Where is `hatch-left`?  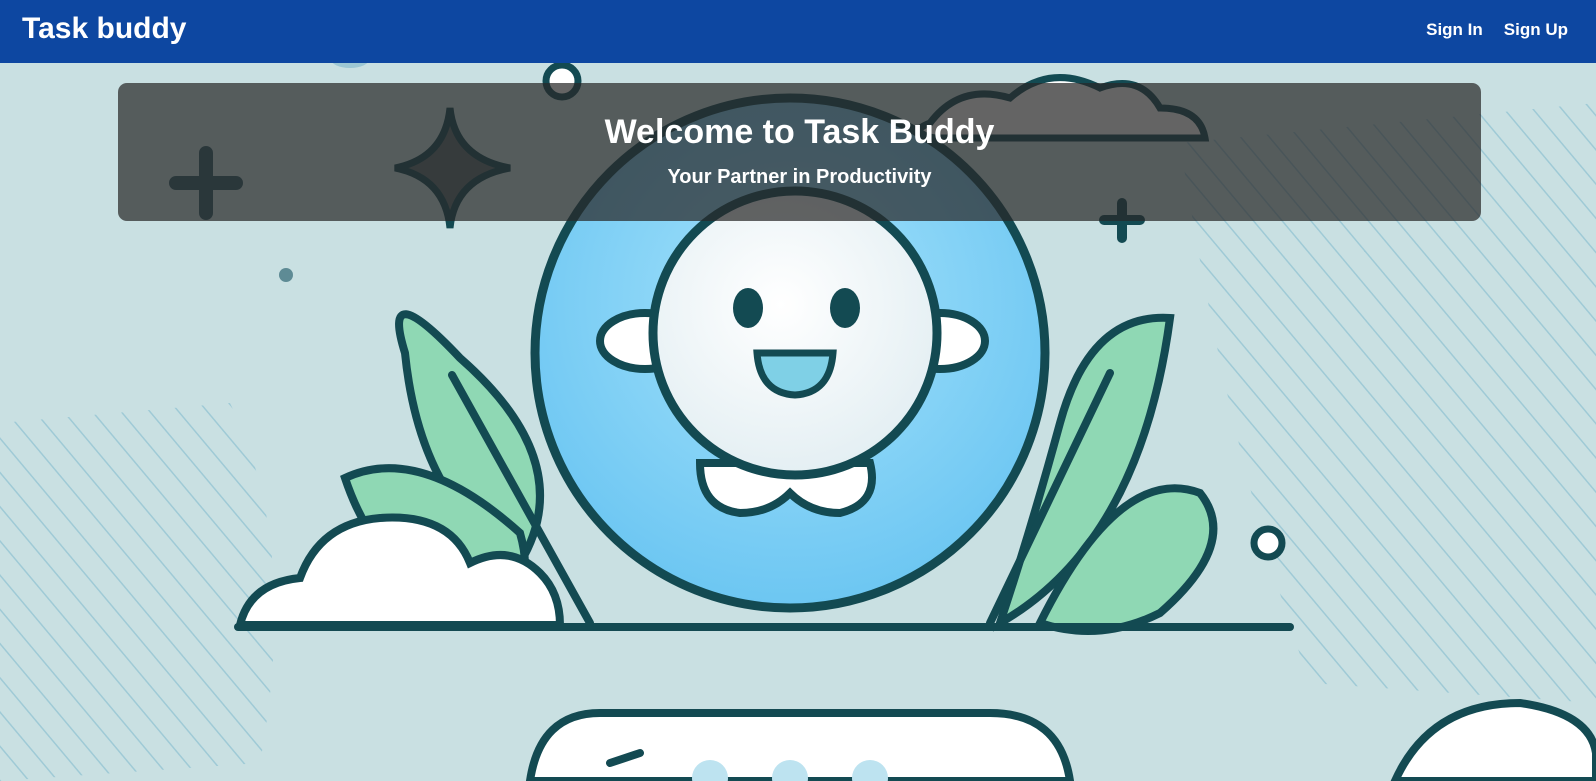
hatch-left is located at coordinates (137, 592).